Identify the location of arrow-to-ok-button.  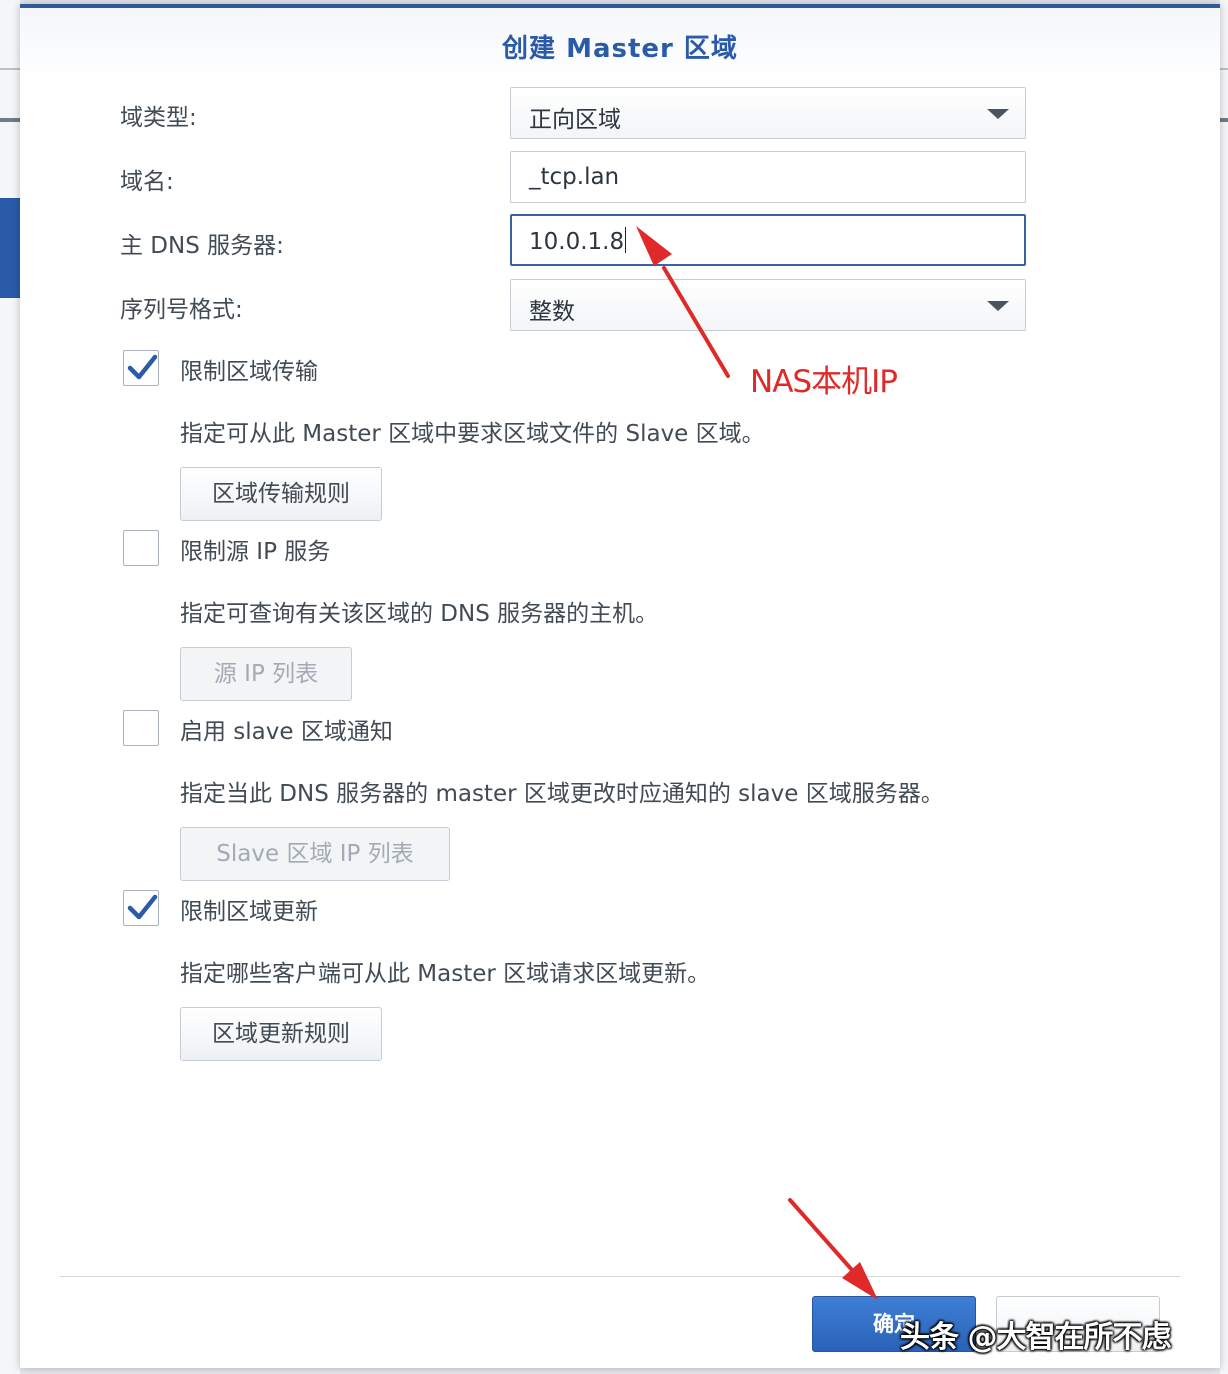
(833, 1249).